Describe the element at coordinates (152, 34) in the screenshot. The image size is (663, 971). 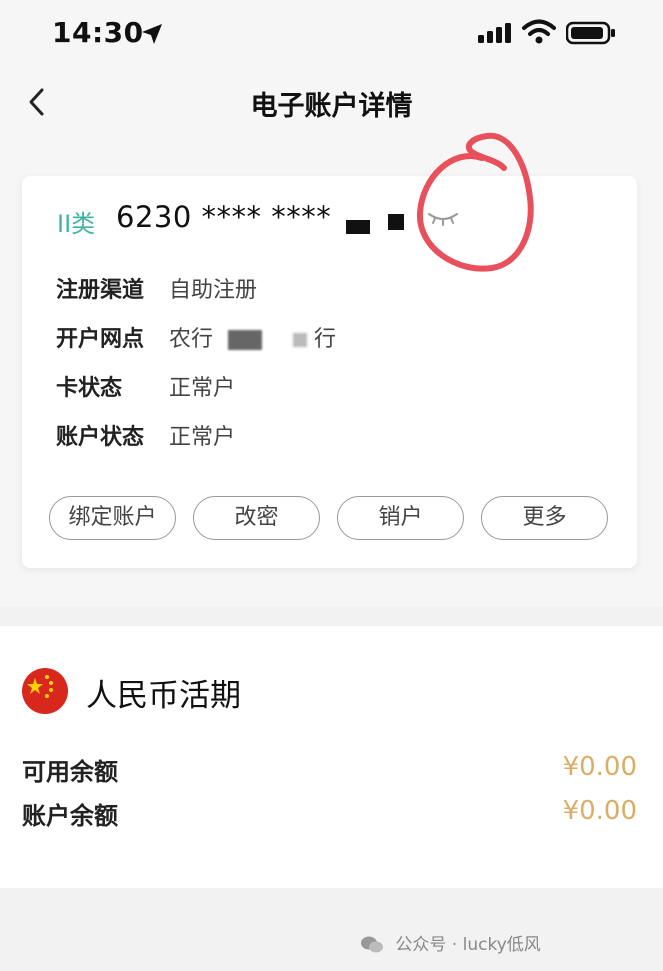
I see `location-arrow-icon` at that location.